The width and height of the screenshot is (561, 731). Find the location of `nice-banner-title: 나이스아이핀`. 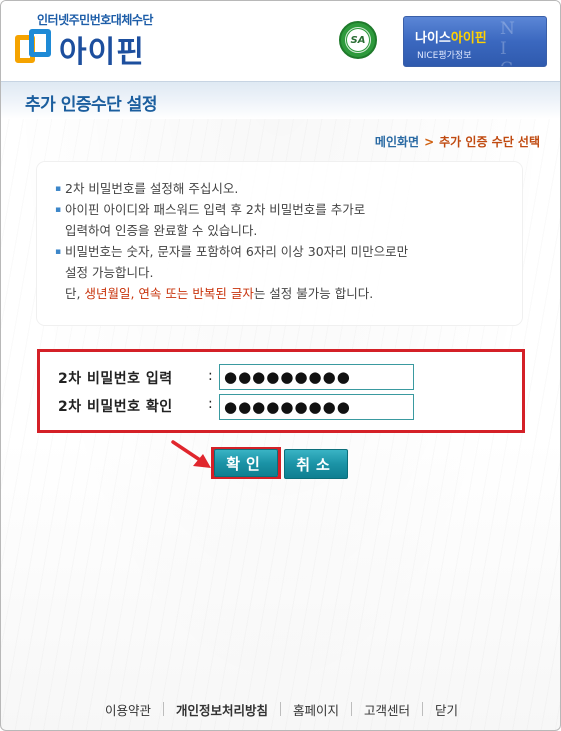

nice-banner-title: 나이스아이핀 is located at coordinates (451, 38).